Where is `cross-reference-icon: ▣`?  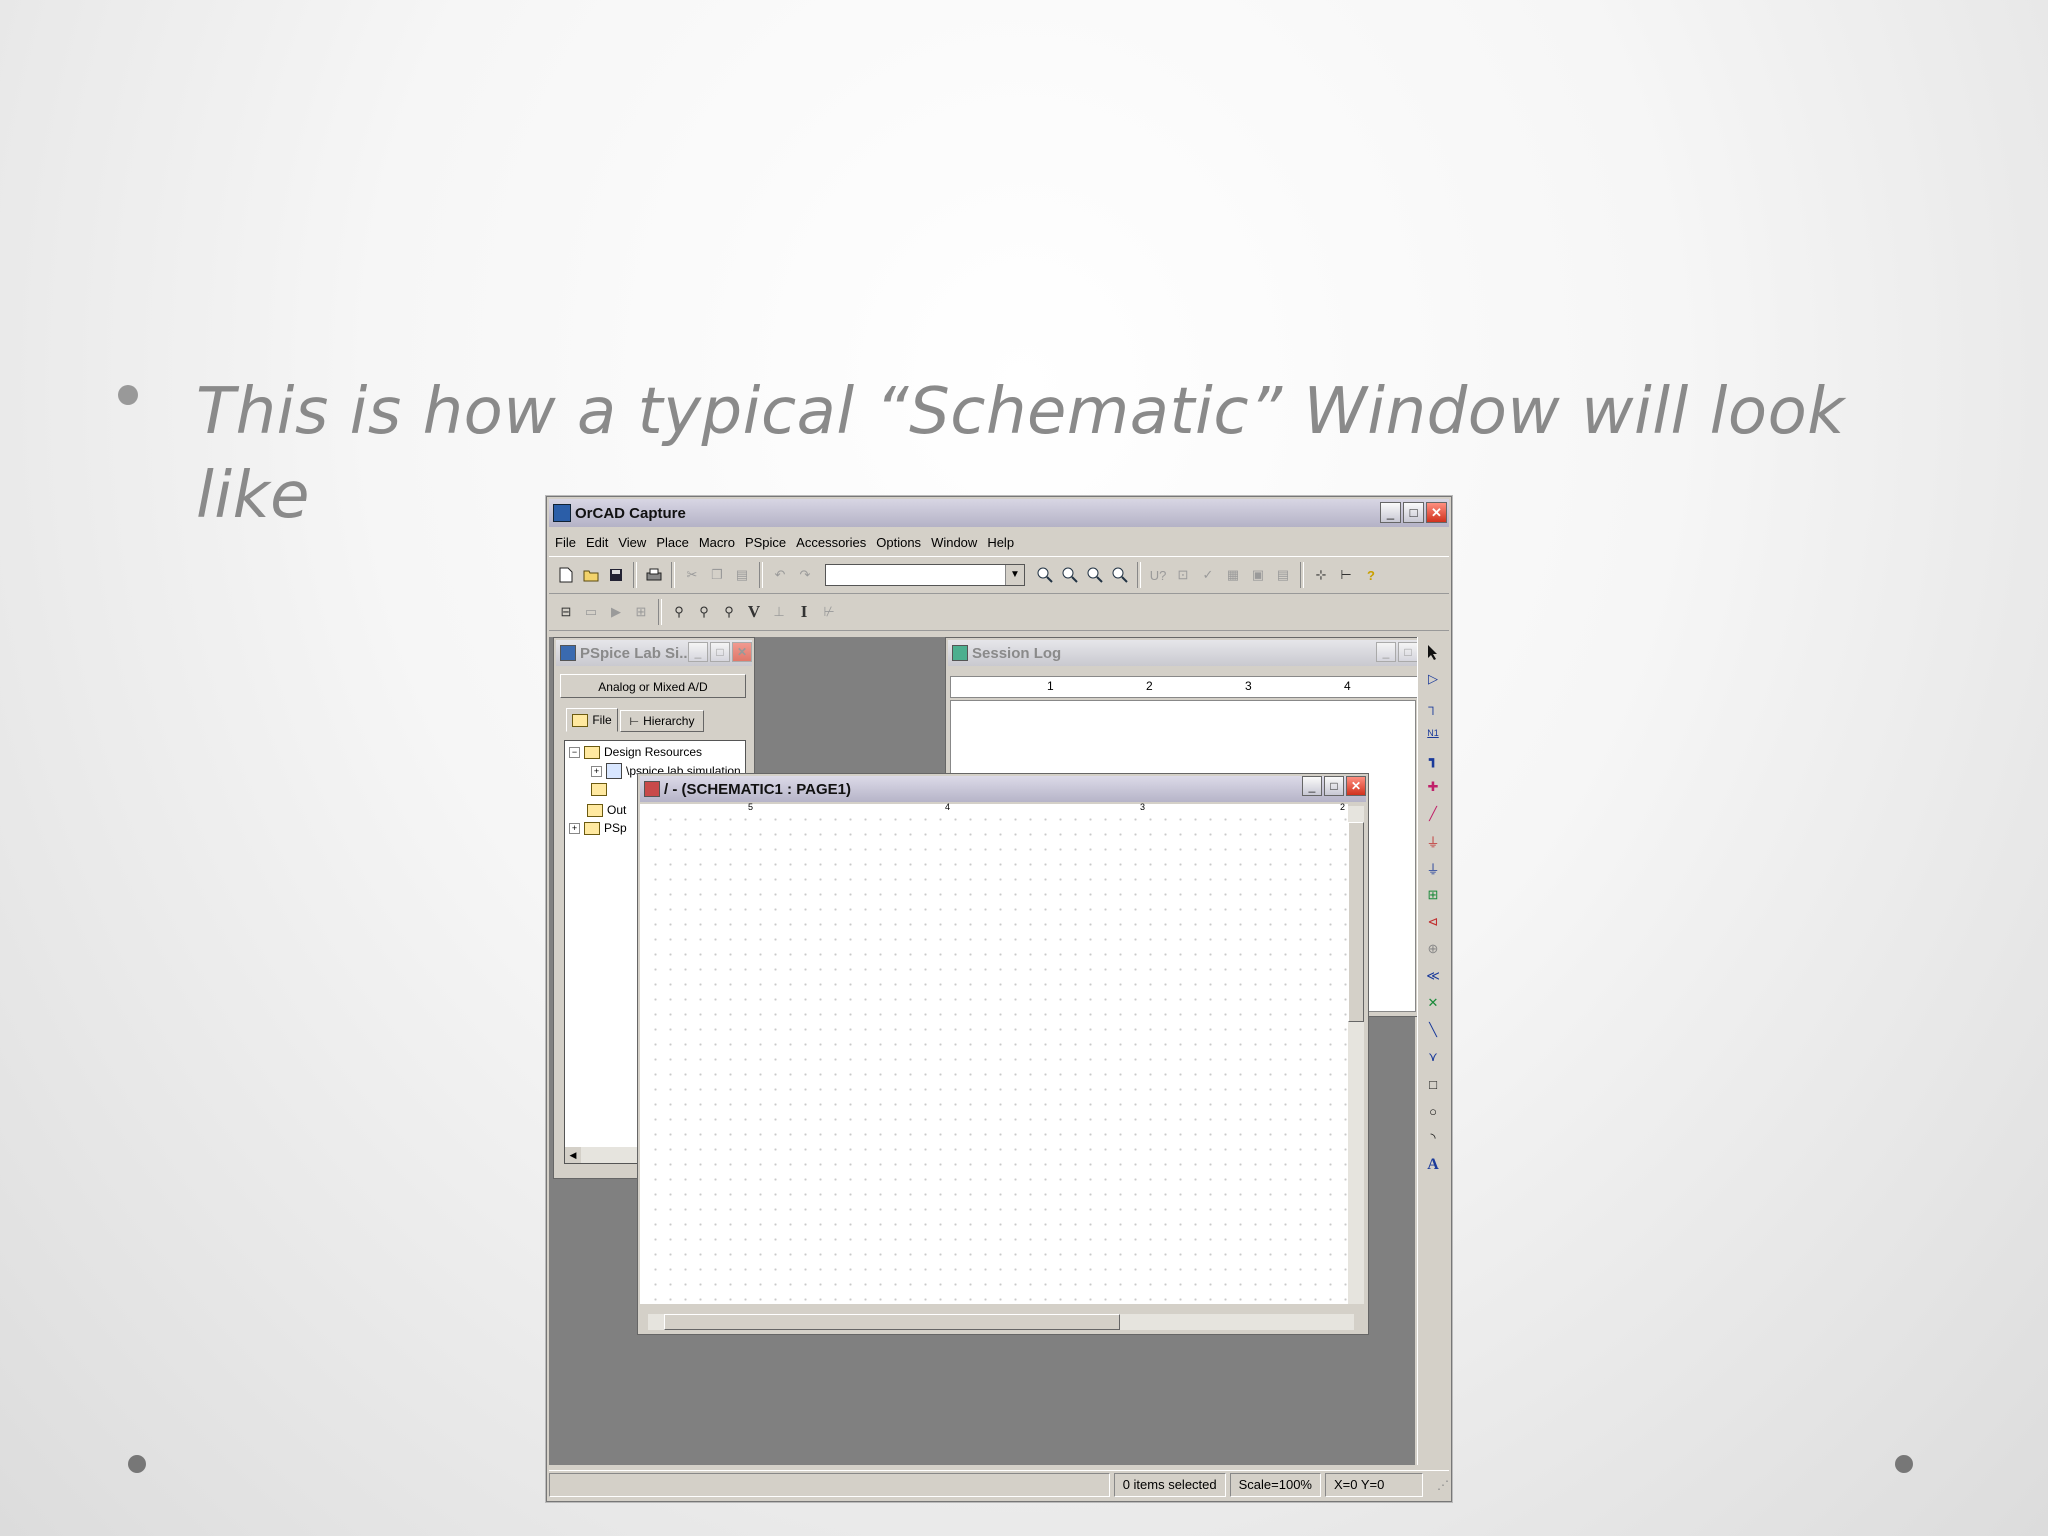
cross-reference-icon: ▣ is located at coordinates (1258, 575).